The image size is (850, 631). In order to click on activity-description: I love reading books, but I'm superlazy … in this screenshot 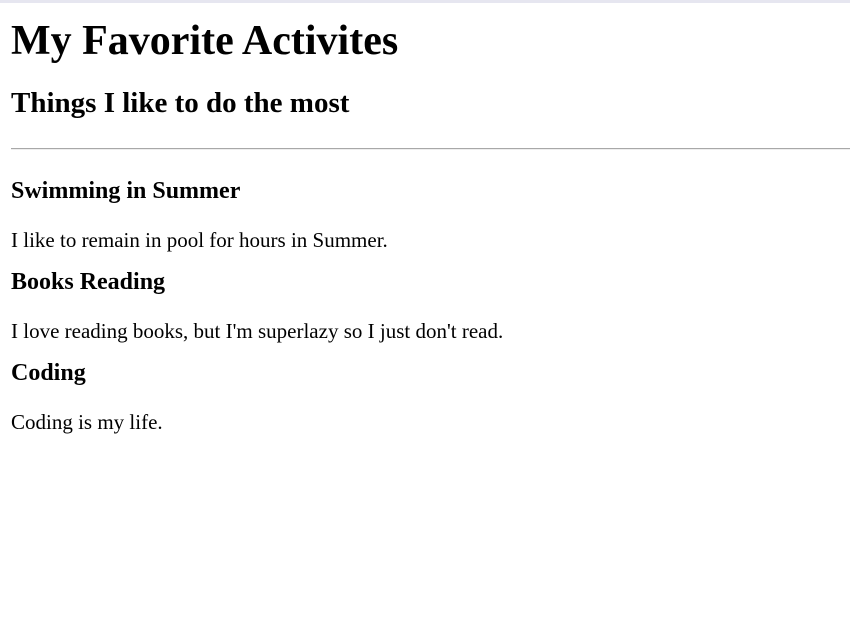, I will do `click(257, 331)`.